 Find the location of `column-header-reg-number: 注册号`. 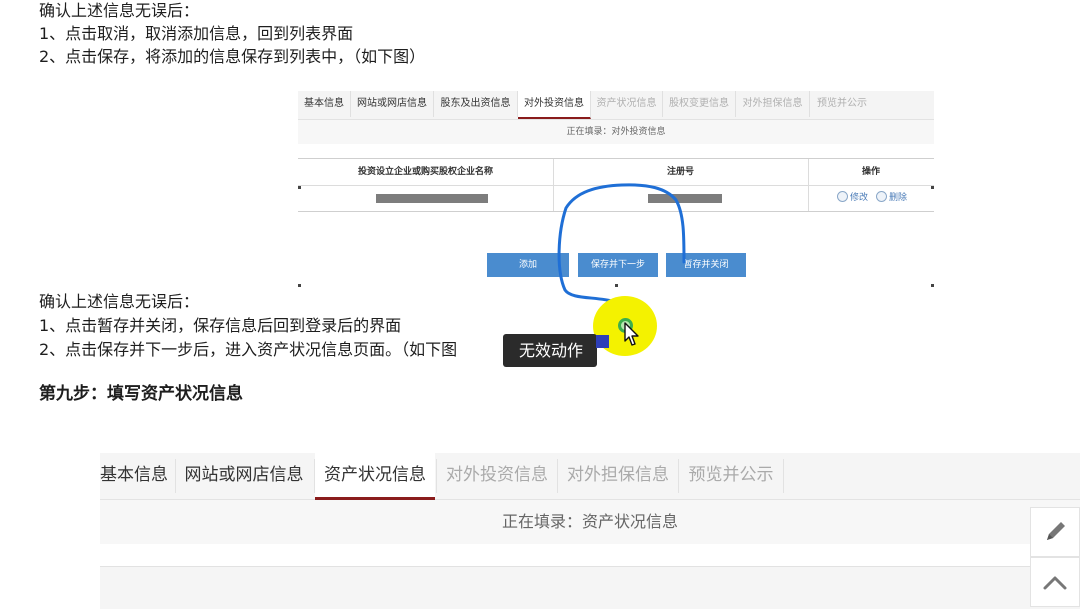

column-header-reg-number: 注册号 is located at coordinates (680, 172).